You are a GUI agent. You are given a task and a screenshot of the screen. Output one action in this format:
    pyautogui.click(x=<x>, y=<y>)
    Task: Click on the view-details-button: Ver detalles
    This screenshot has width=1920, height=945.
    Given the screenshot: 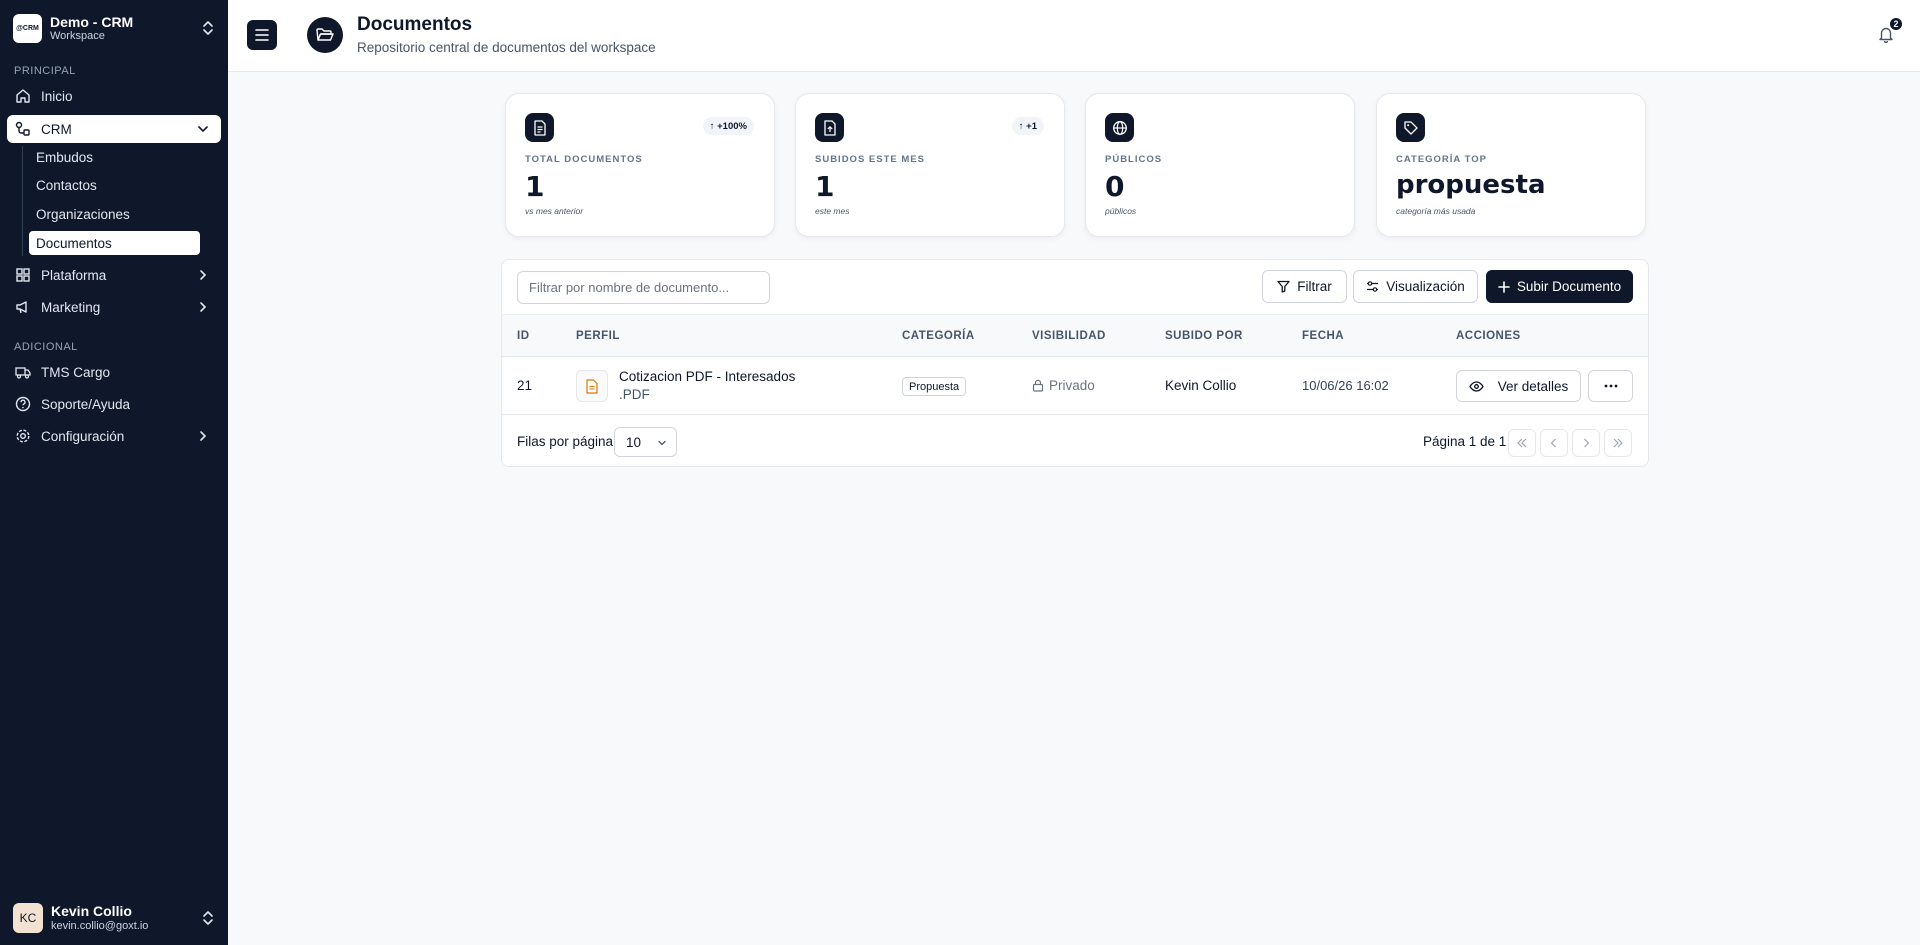 What is the action you would take?
    pyautogui.click(x=1518, y=386)
    